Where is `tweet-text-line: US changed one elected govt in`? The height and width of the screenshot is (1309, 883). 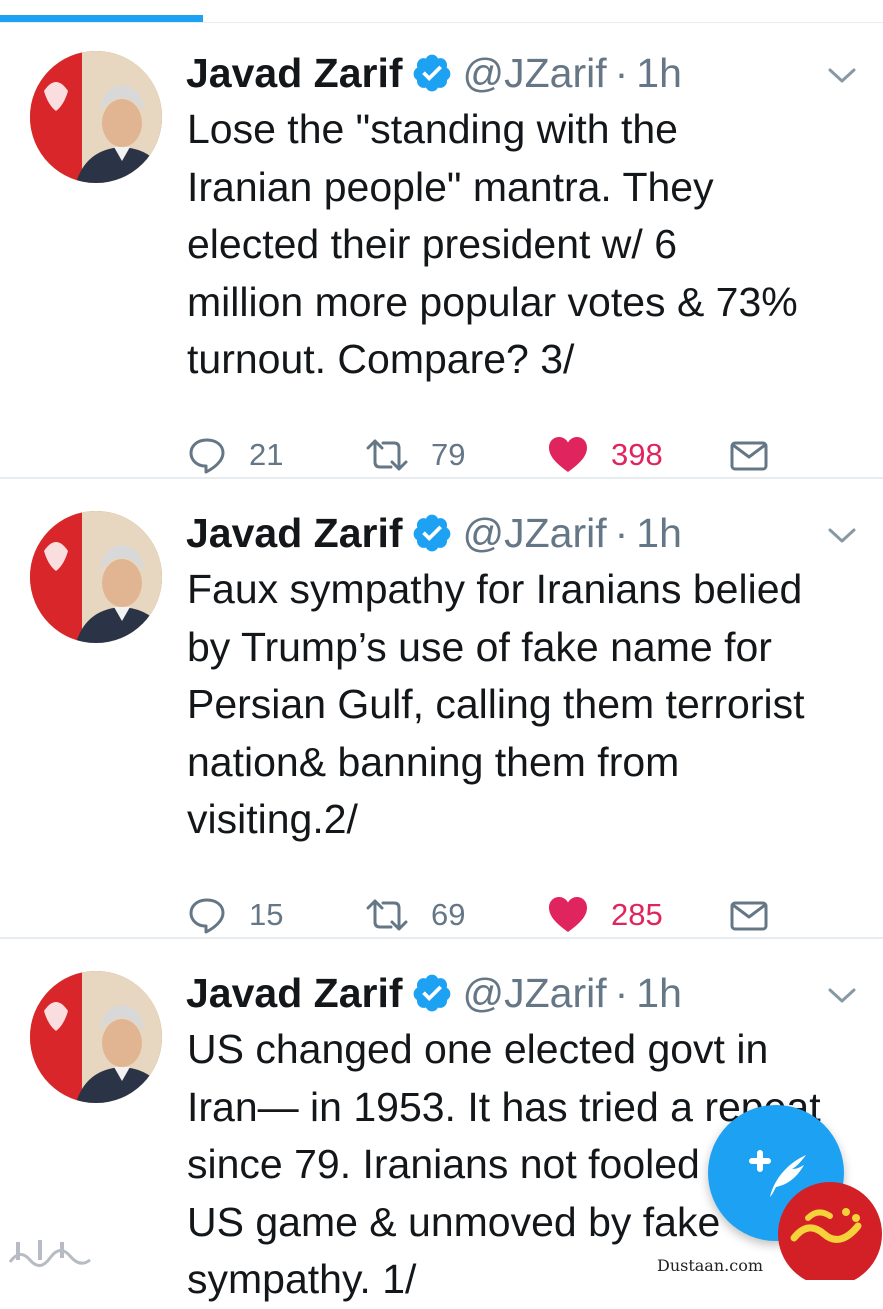 tweet-text-line: US changed one elected govt in is located at coordinates (478, 1049).